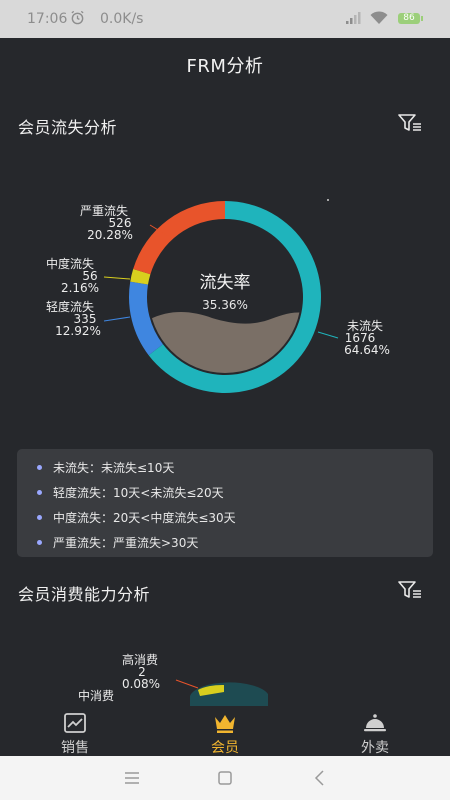 This screenshot has width=450, height=800. Describe the element at coordinates (367, 350) in the screenshot. I see `label-retained-percent: 64.64%` at that location.